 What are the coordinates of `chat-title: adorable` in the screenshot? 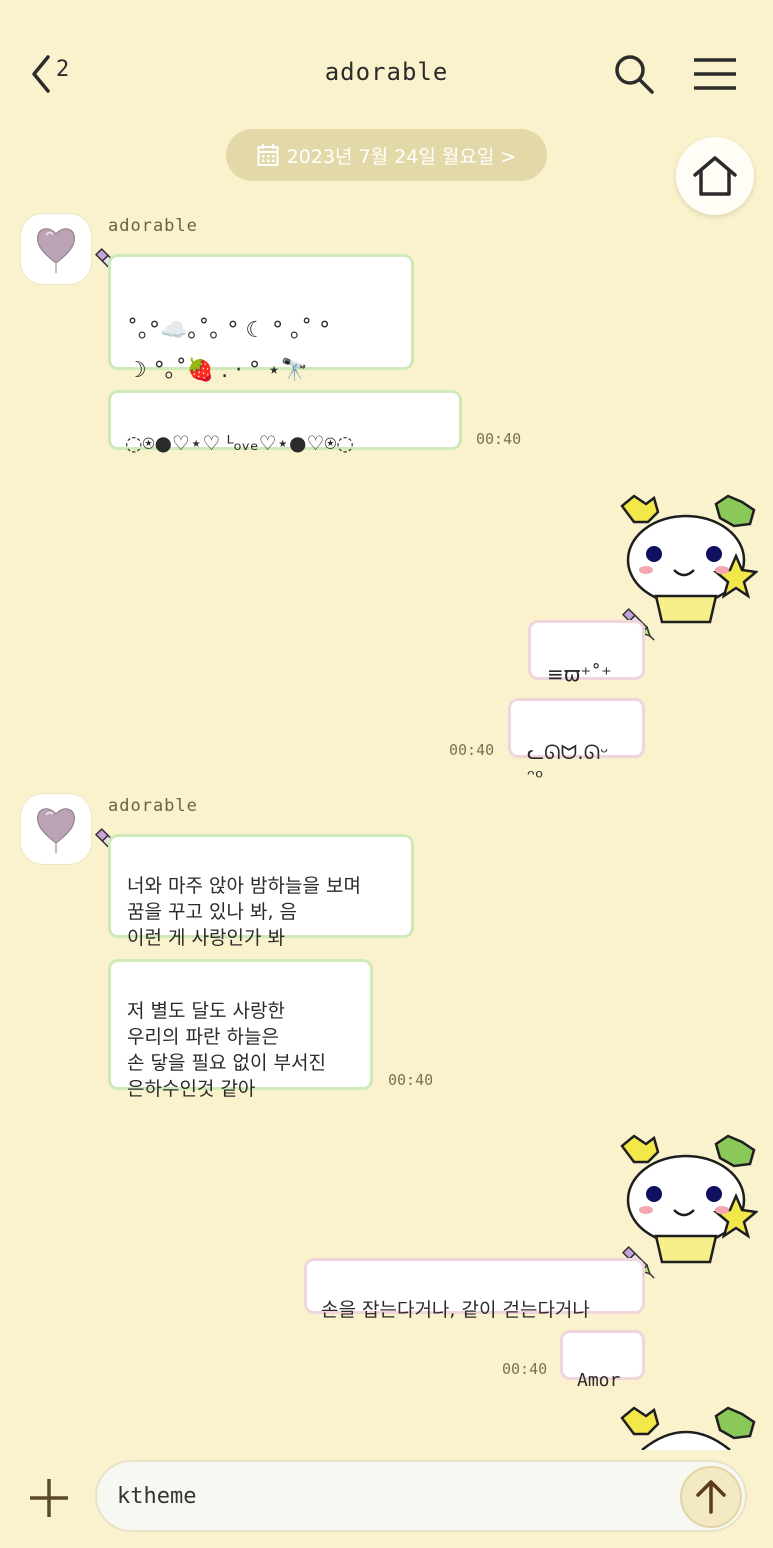 It's located at (386, 72).